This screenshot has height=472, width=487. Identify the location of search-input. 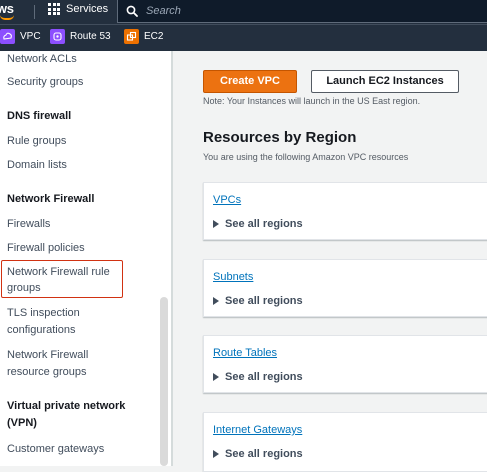
(296, 11).